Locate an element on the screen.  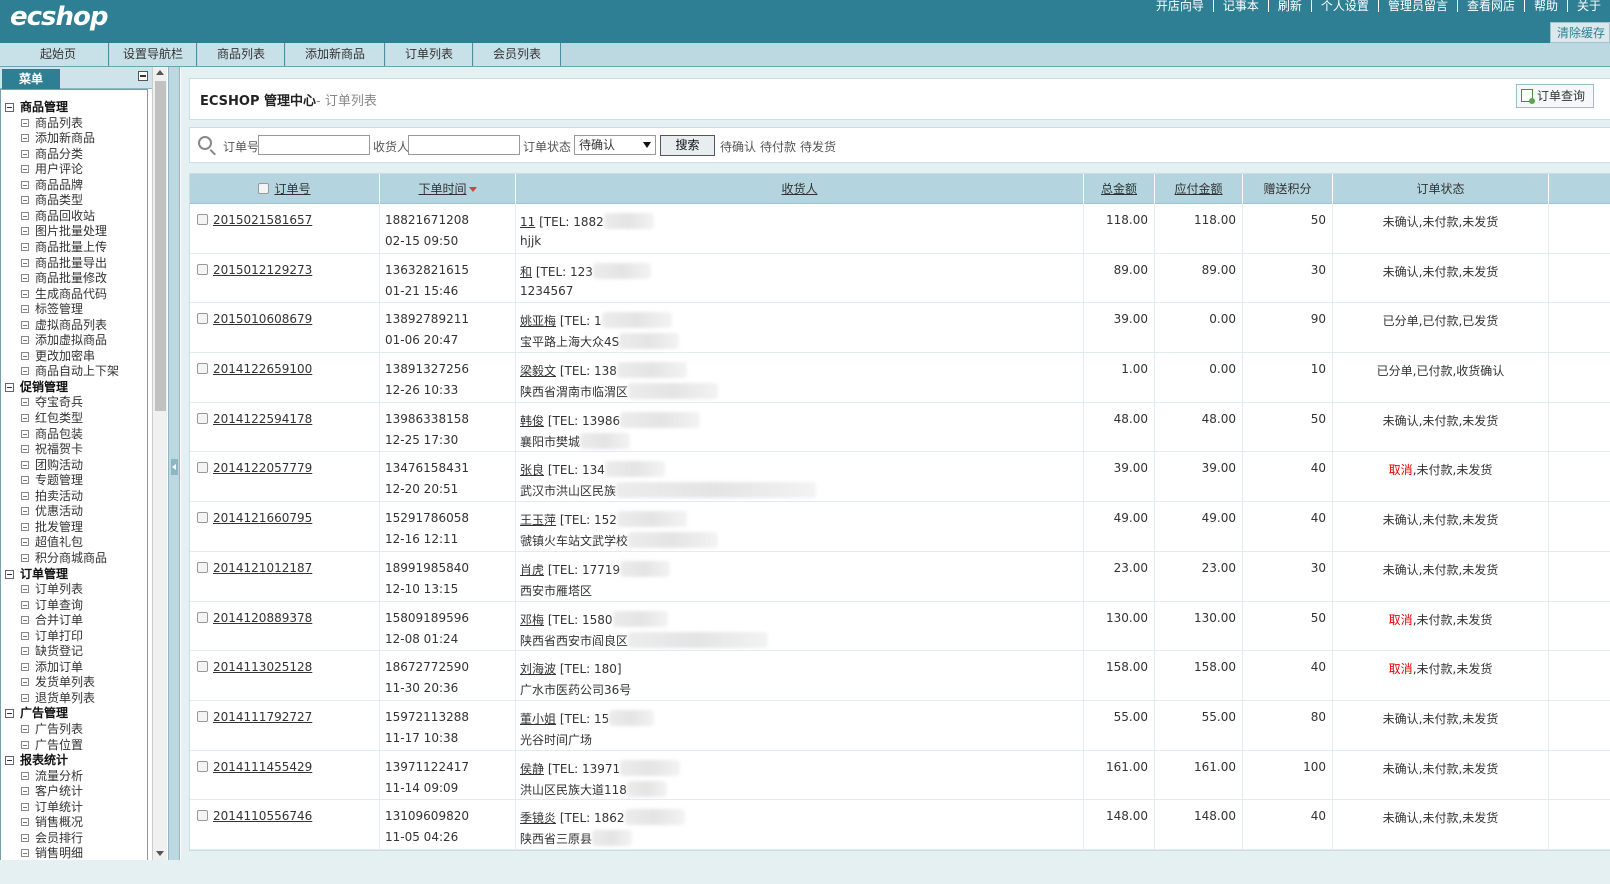
menu-tab: 菜单 is located at coordinates (31, 79).